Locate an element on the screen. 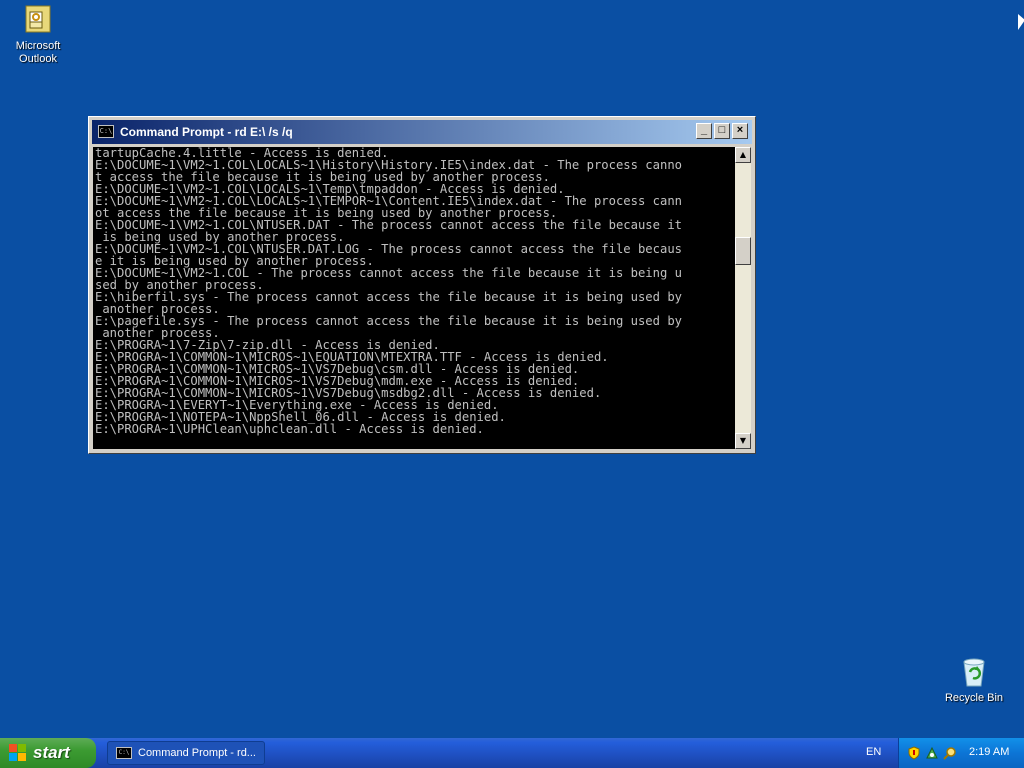  clock: 2:19 AM is located at coordinates (989, 752).